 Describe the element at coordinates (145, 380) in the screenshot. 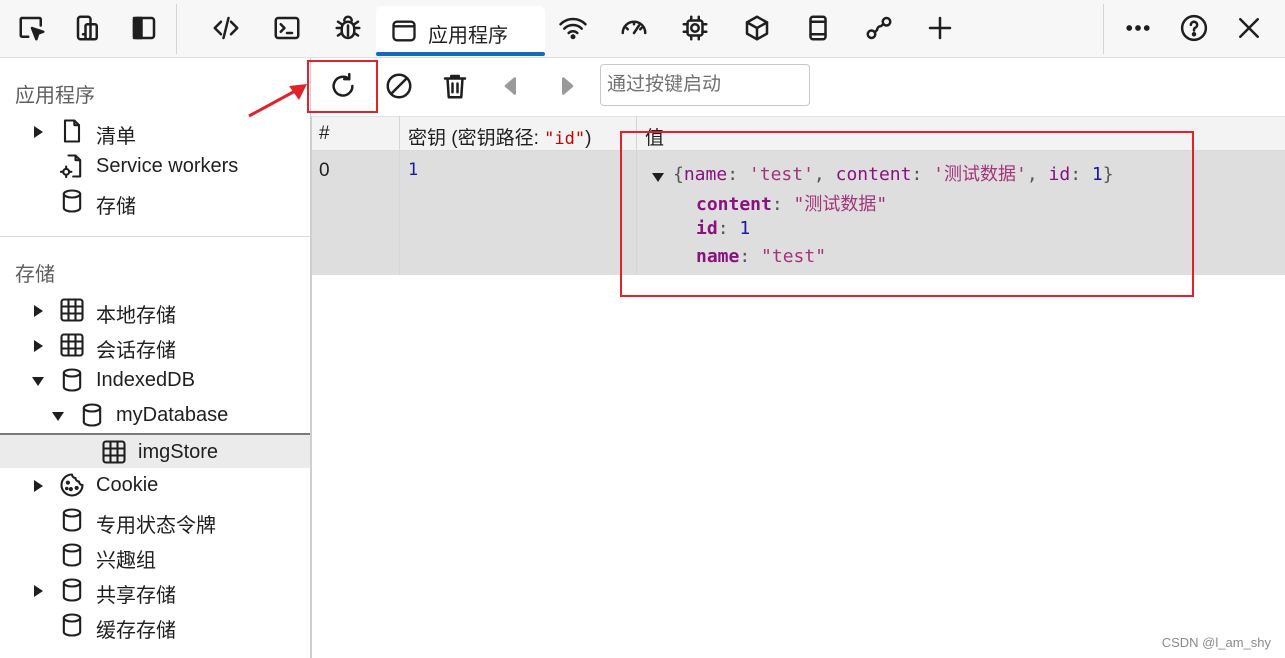

I see `sidebar-item-label: IndexedDB` at that location.